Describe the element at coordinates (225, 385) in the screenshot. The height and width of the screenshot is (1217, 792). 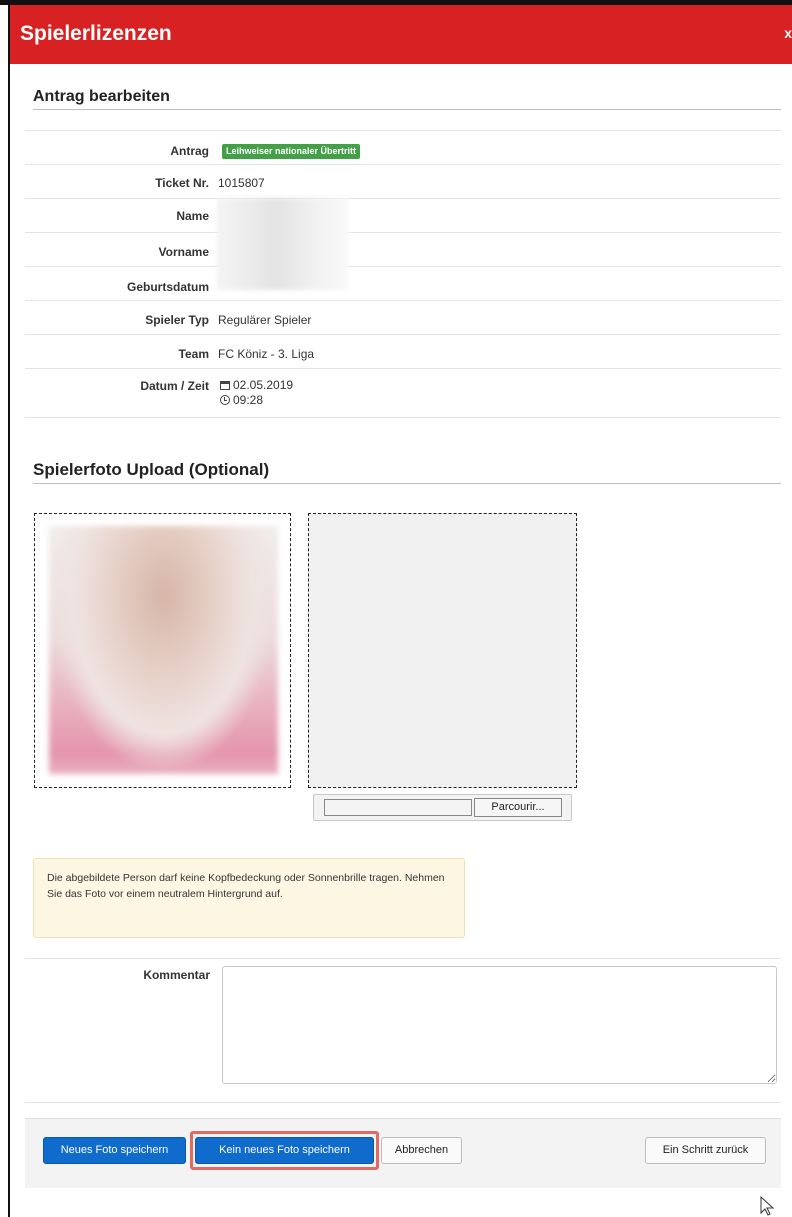
I see `calendar-icon` at that location.